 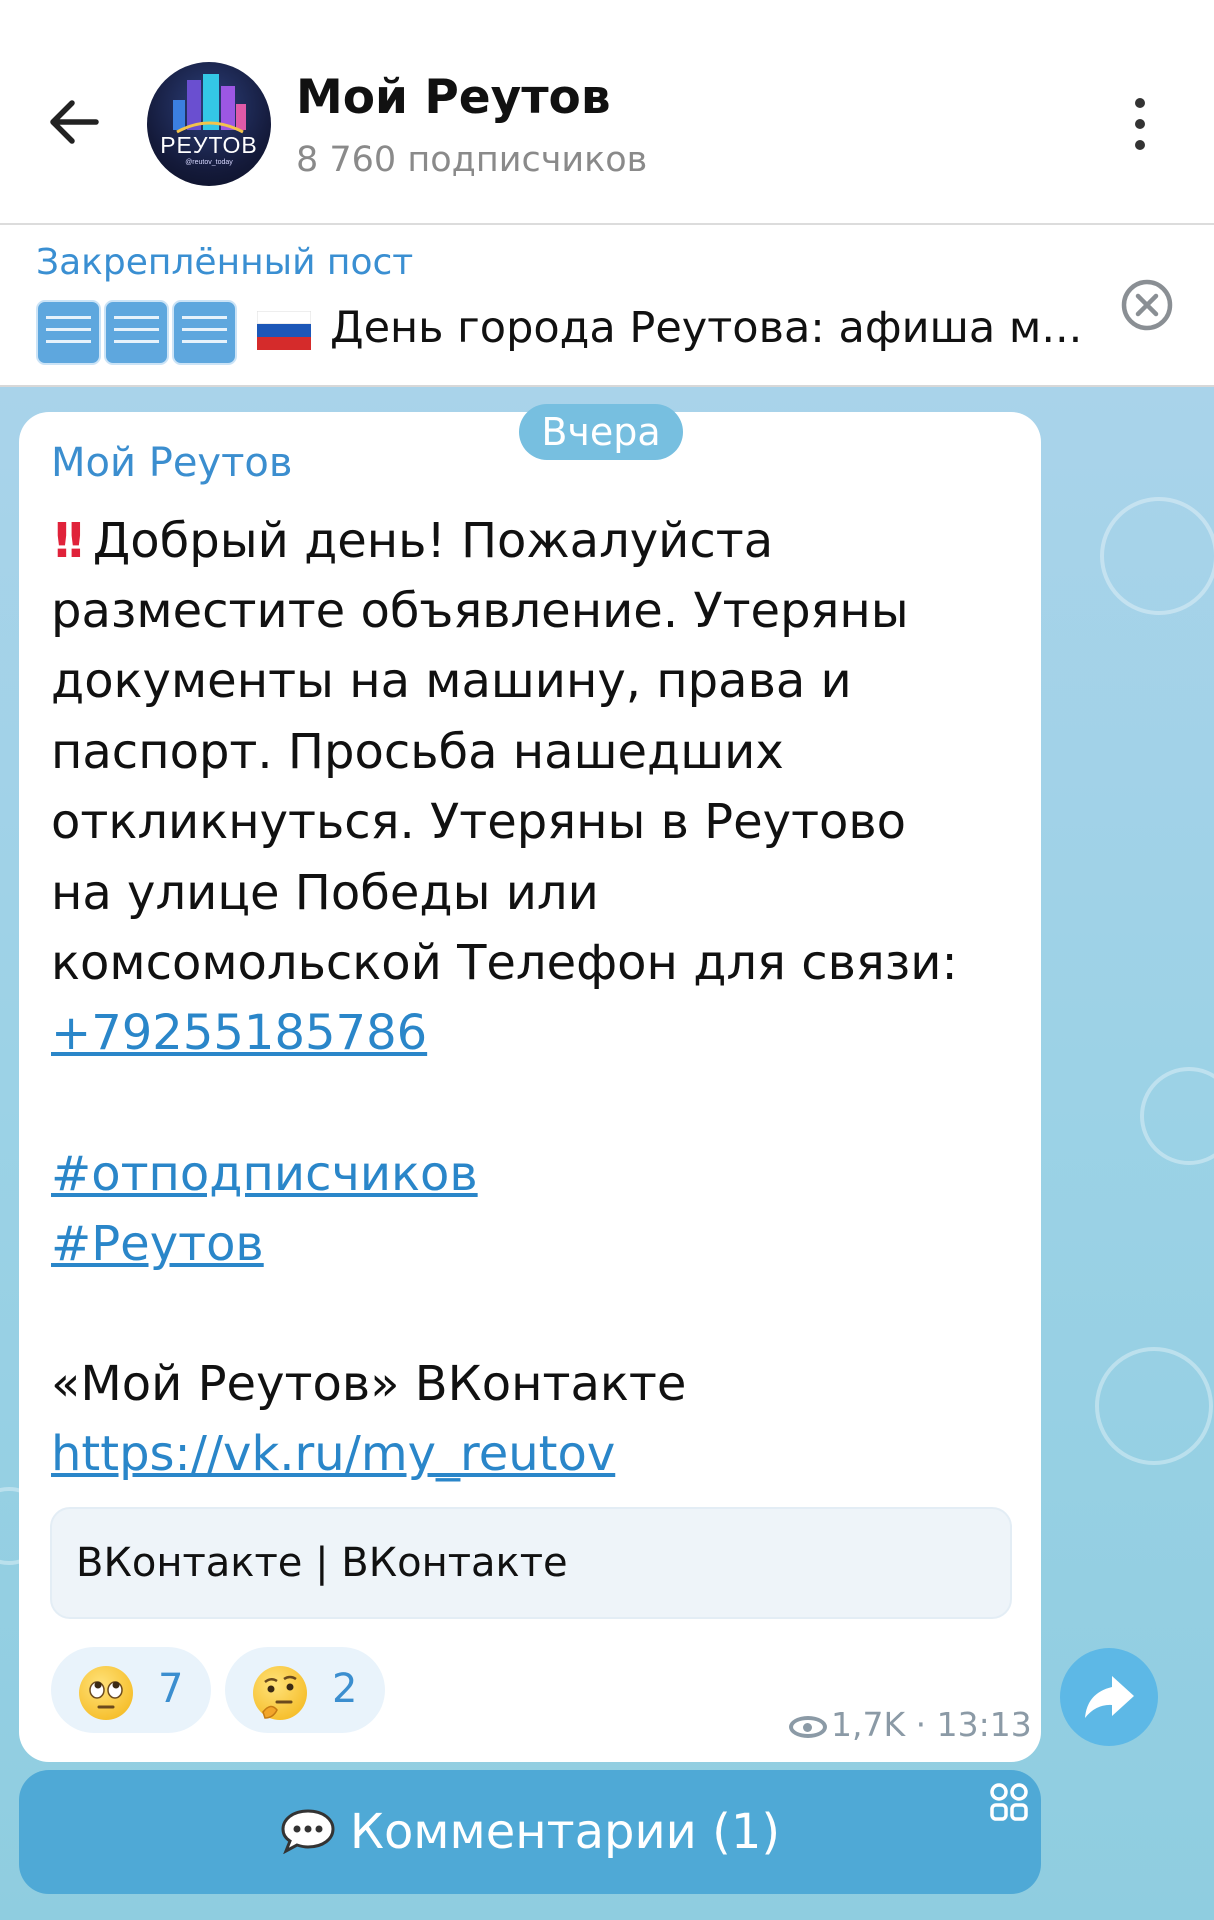 I want to click on share-button, so click(x=1109, y=1697).